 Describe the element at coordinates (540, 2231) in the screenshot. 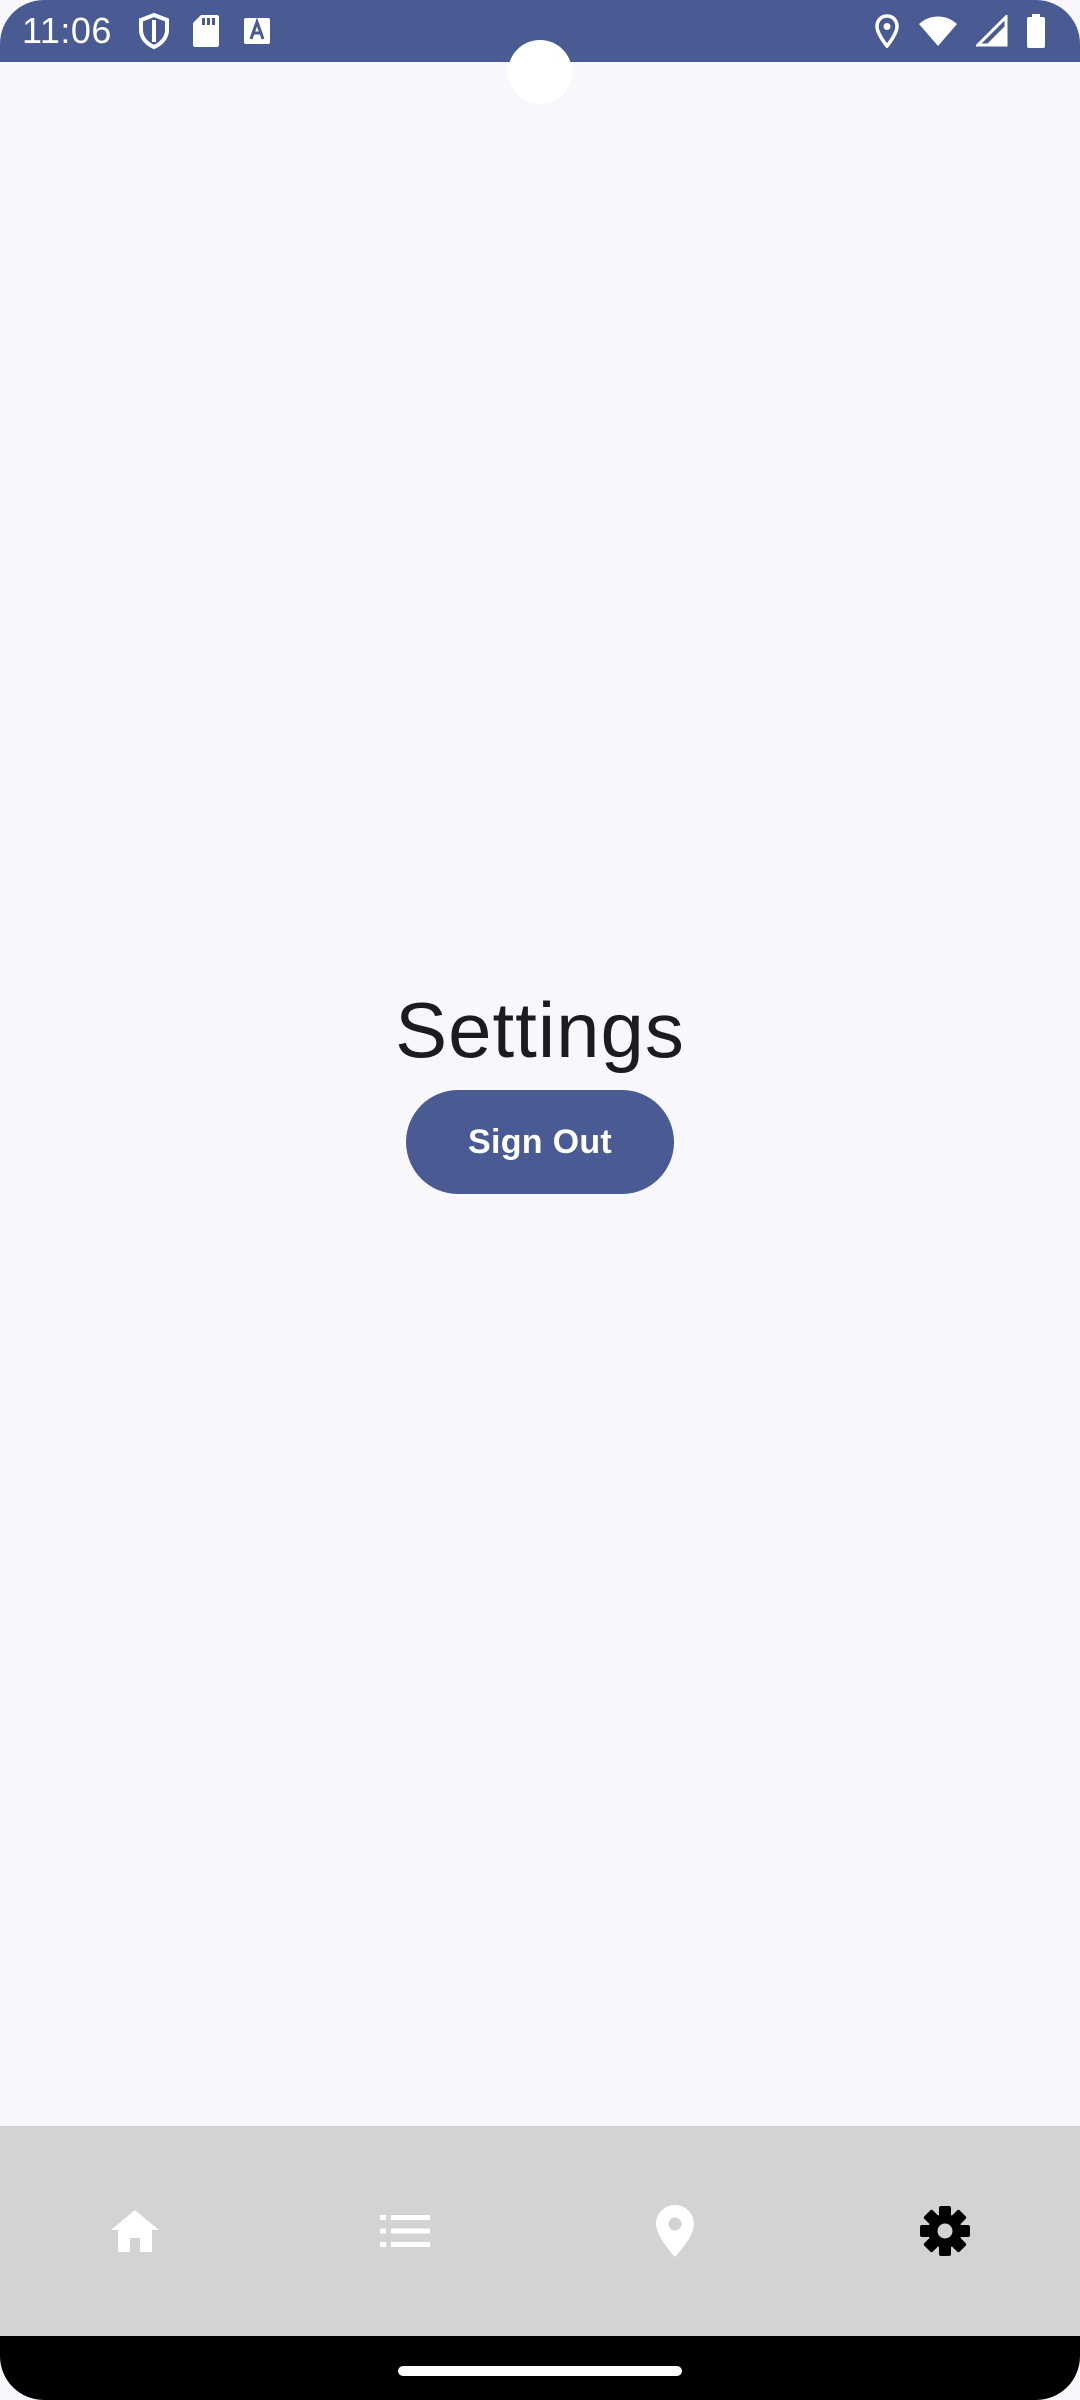

I see `bottom-navigation` at that location.